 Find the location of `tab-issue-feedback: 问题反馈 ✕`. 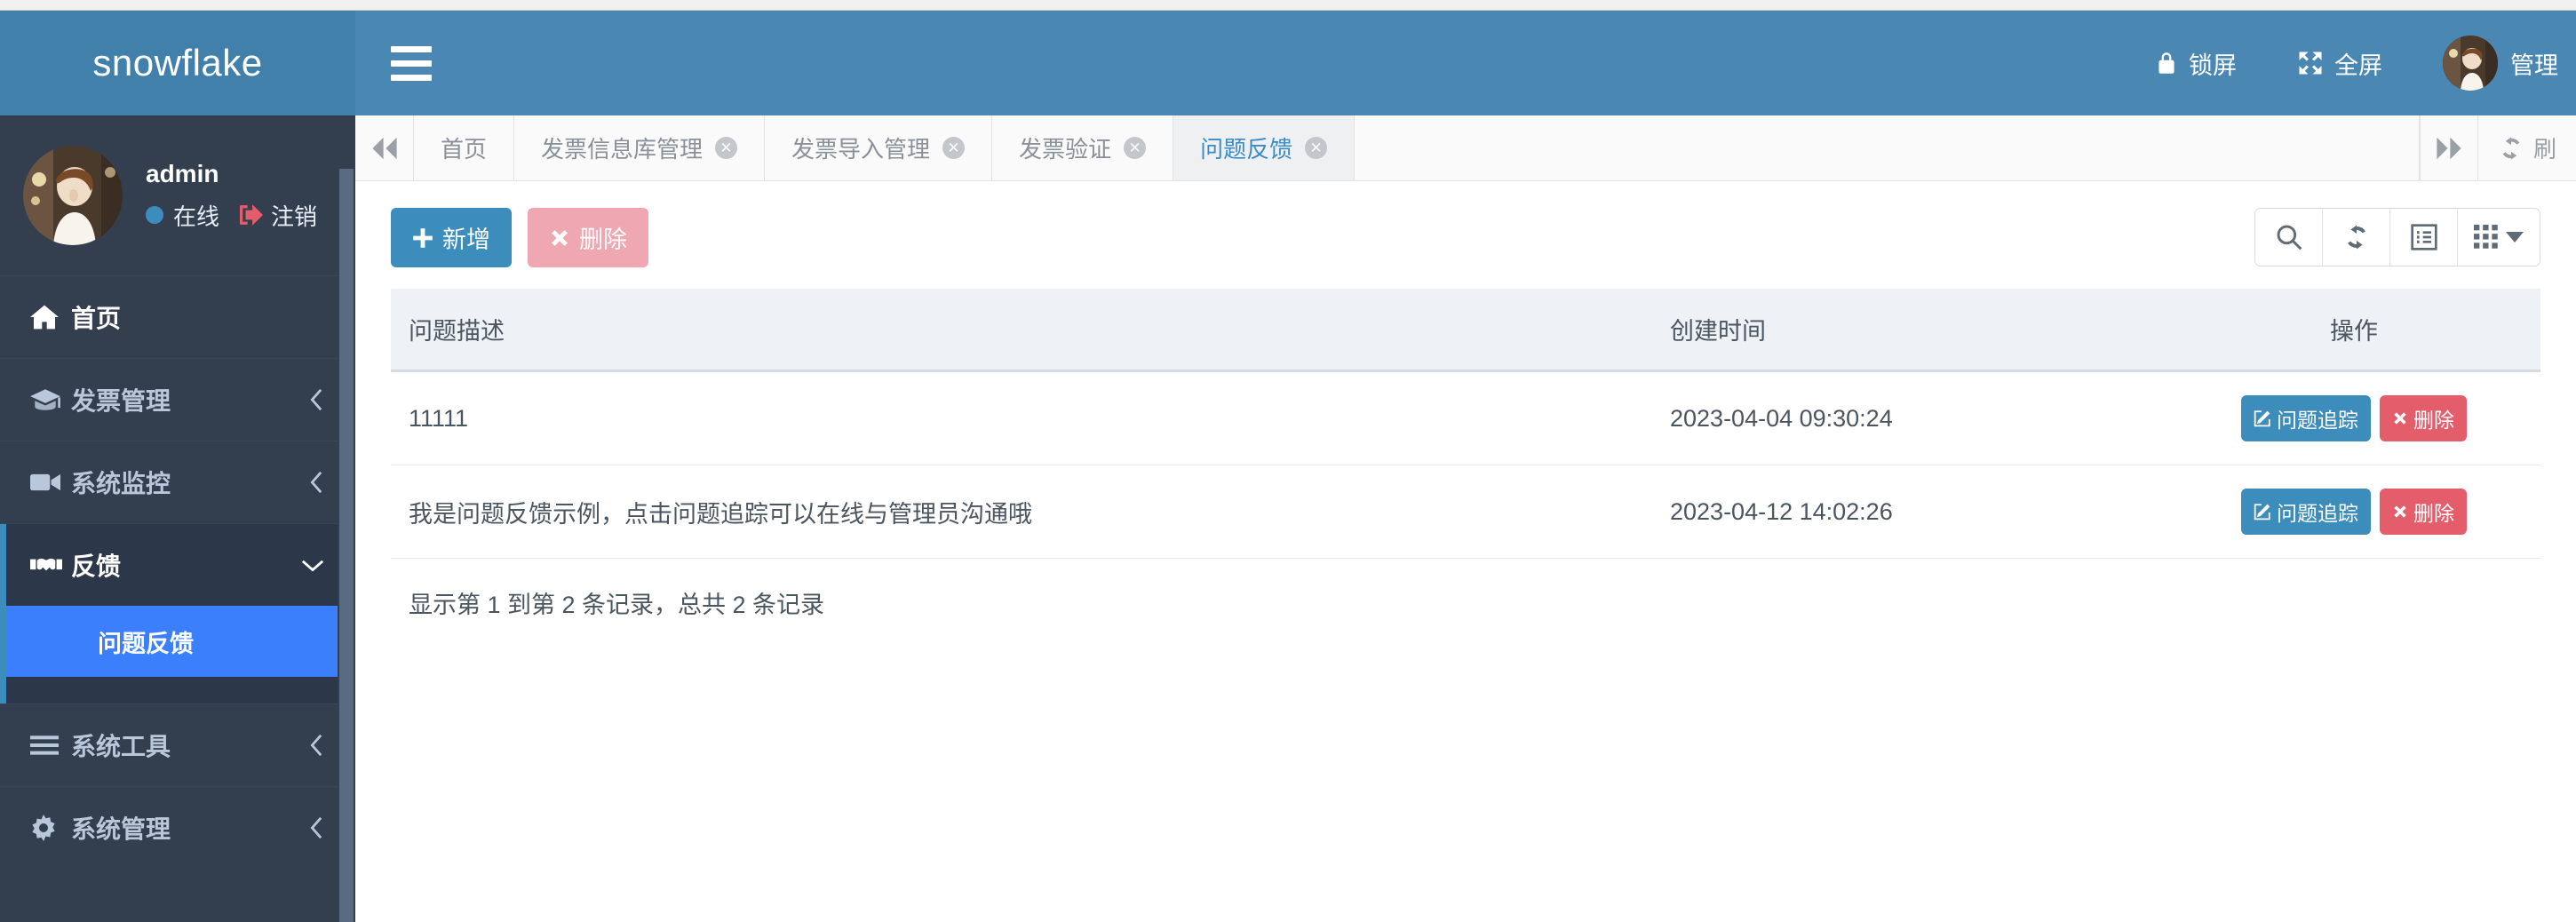

tab-issue-feedback: 问题反馈 ✕ is located at coordinates (1264, 147).